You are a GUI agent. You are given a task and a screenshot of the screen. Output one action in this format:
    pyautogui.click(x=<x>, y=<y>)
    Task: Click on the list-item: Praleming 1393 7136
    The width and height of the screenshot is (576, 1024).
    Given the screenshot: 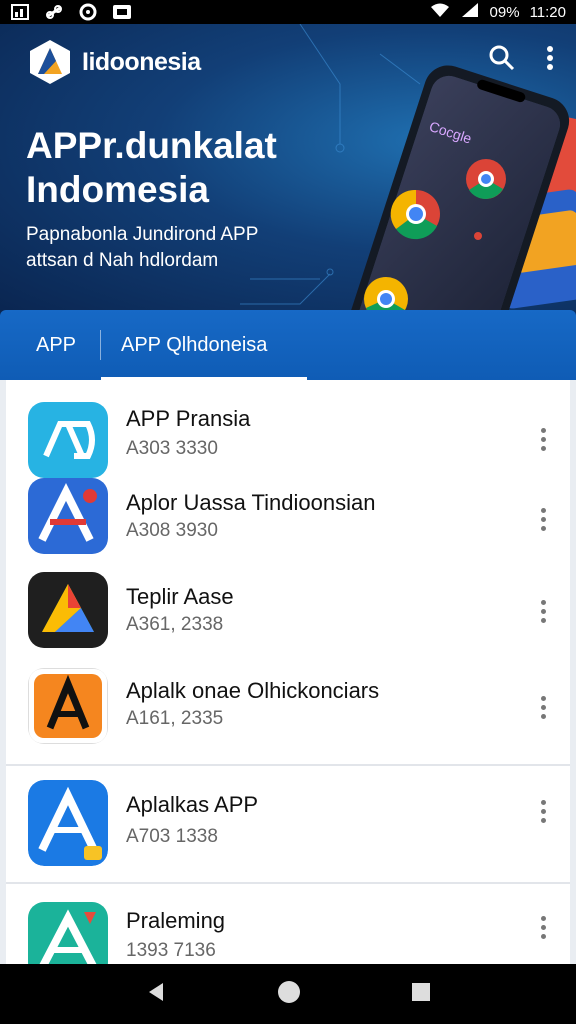 What is the action you would take?
    pyautogui.click(x=288, y=932)
    